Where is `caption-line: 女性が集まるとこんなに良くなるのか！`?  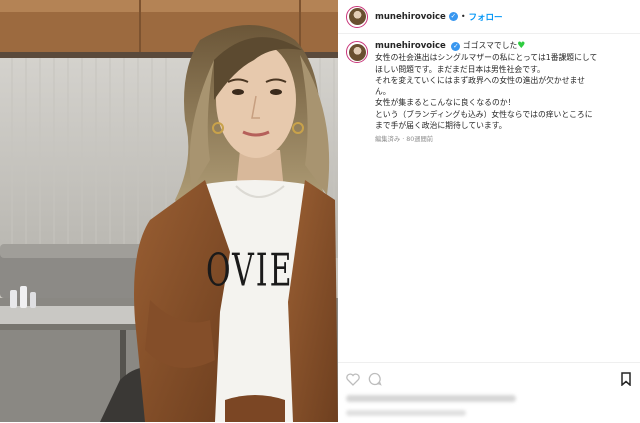 caption-line: 女性が集まるとこんなに良くなるのか！ is located at coordinates (445, 103).